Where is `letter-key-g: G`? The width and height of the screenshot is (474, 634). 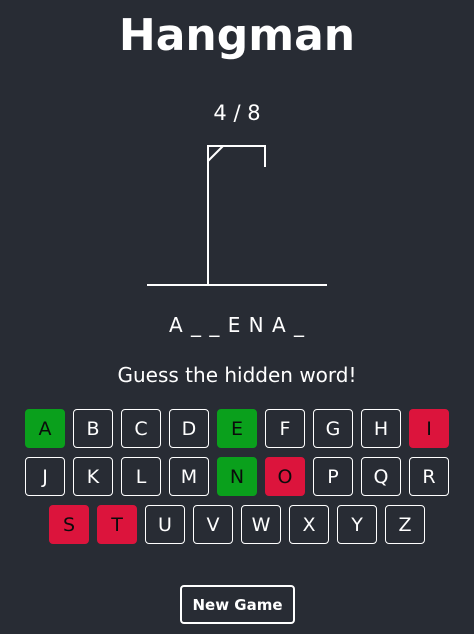
letter-key-g: G is located at coordinates (333, 428).